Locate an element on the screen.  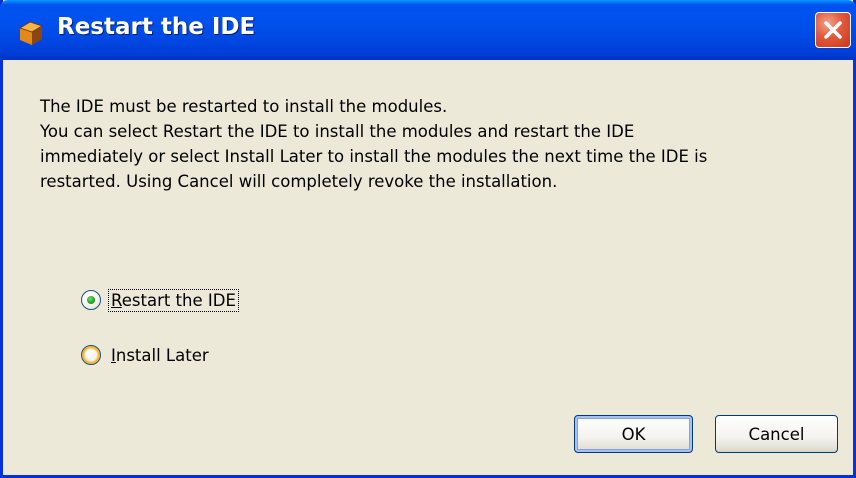
ok-button: OK is located at coordinates (633, 434).